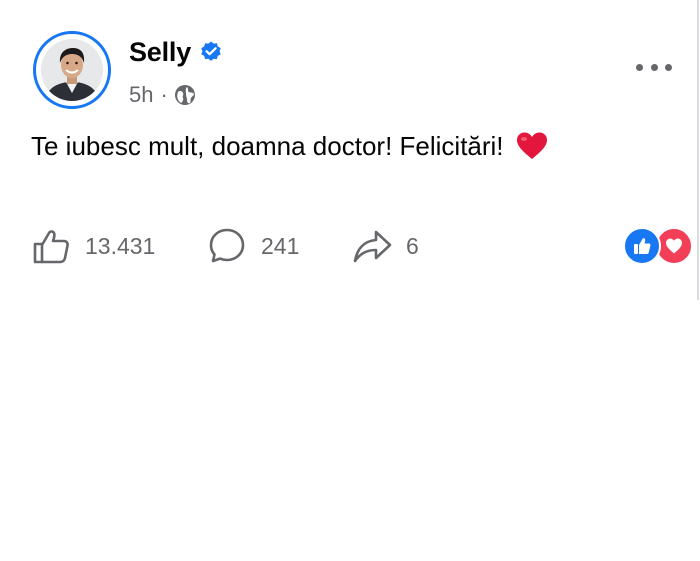 The width and height of the screenshot is (700, 561). I want to click on verified-badge-icon, so click(211, 52).